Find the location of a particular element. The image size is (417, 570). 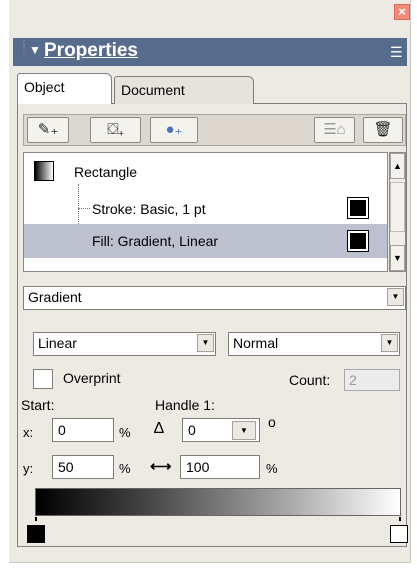

start-x-field: 0 is located at coordinates (83, 430).